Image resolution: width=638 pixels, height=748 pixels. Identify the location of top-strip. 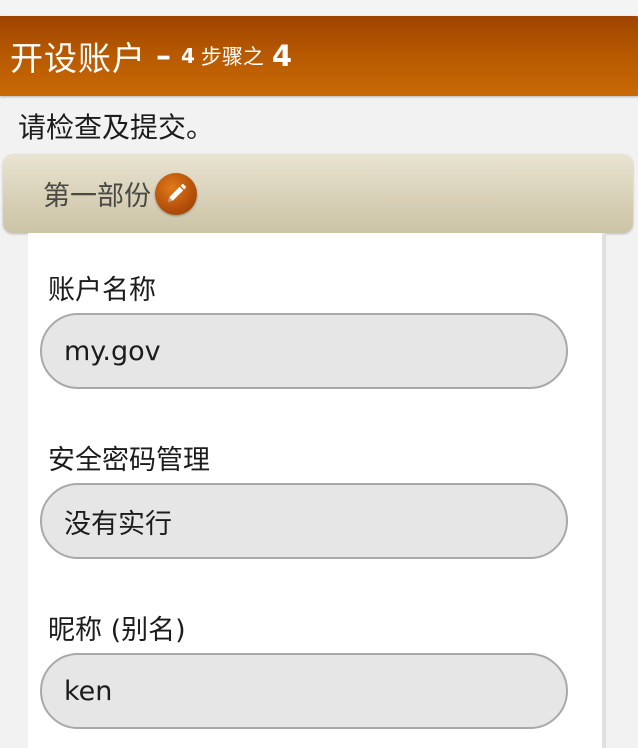
(319, 7).